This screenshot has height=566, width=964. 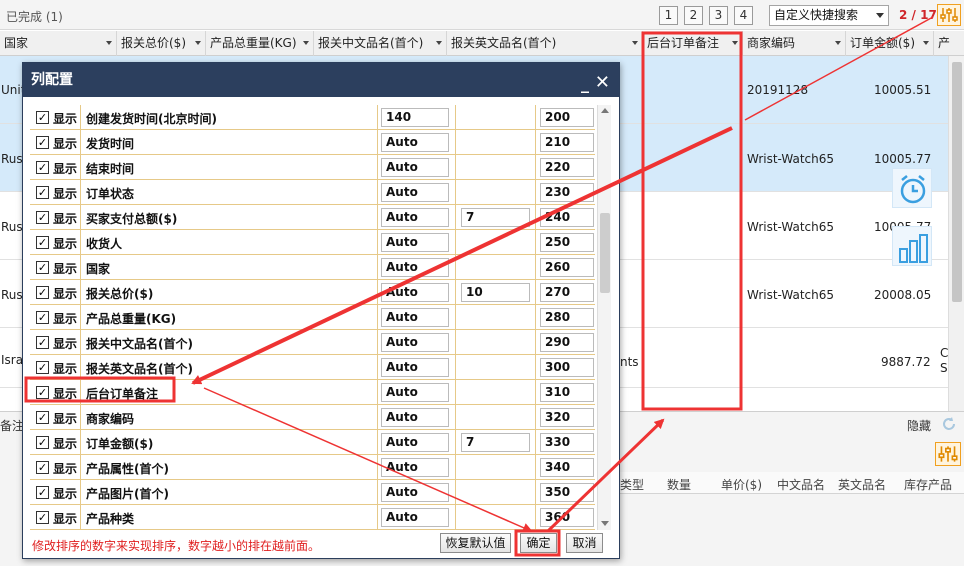 What do you see at coordinates (567, 367) in the screenshot?
I see `order-input: 300` at bounding box center [567, 367].